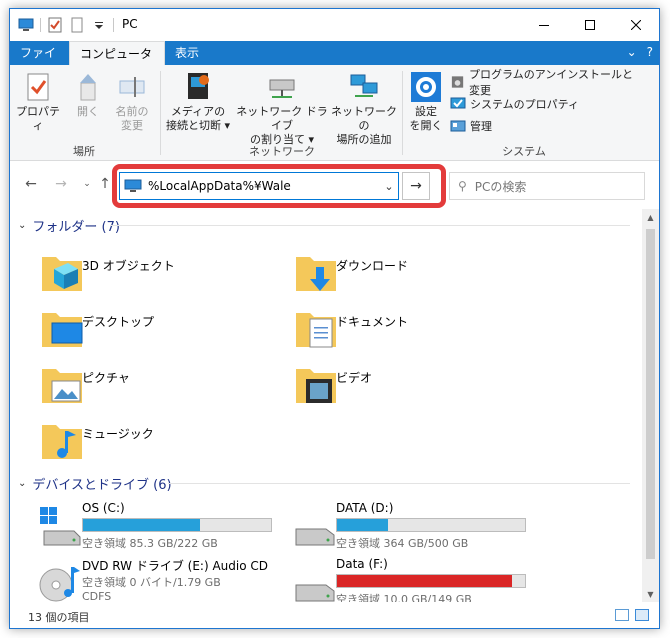 The width and height of the screenshot is (670, 638). I want to click on up-arrow-icon: ↑, so click(105, 184).